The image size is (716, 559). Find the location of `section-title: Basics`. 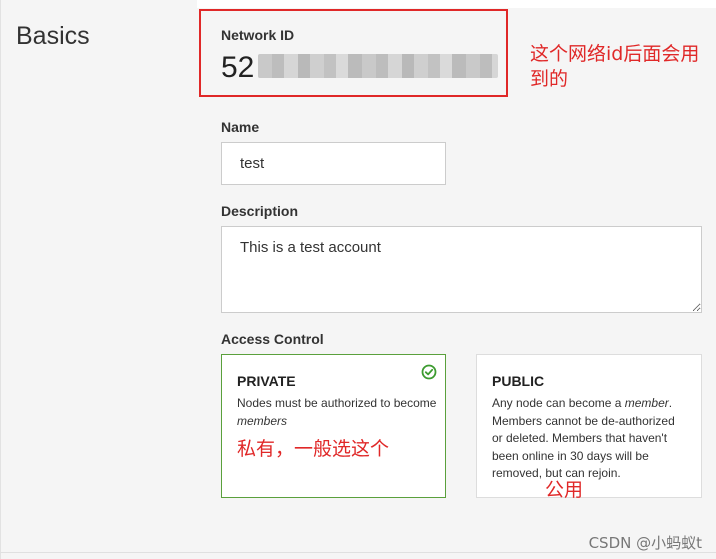

section-title: Basics is located at coordinates (53, 36).